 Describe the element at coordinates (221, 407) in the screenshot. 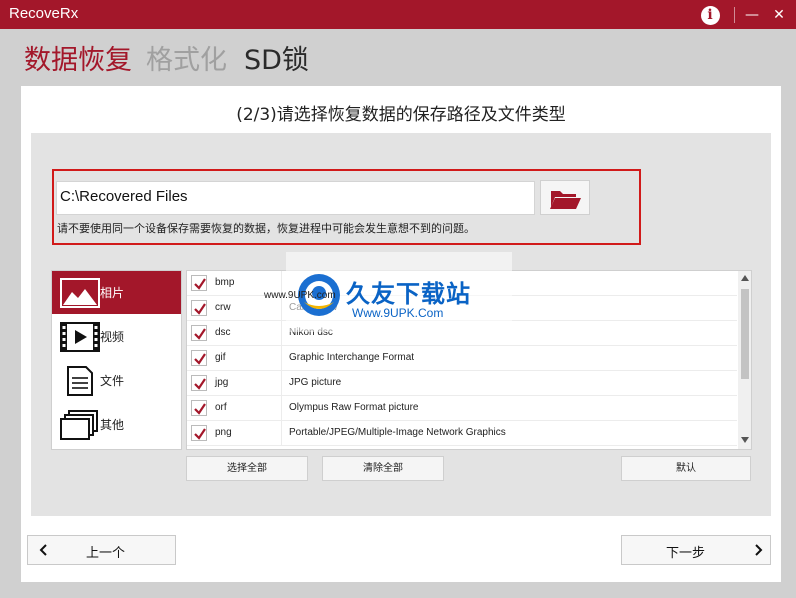

I see `file-extension: orf` at that location.